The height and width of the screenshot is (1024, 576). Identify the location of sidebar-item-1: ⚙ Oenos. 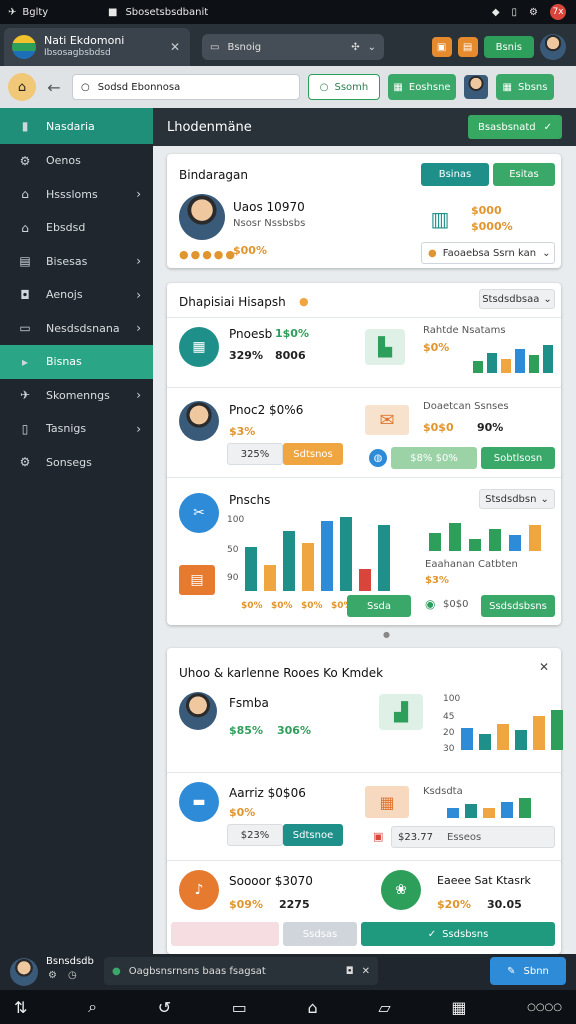
(76, 161).